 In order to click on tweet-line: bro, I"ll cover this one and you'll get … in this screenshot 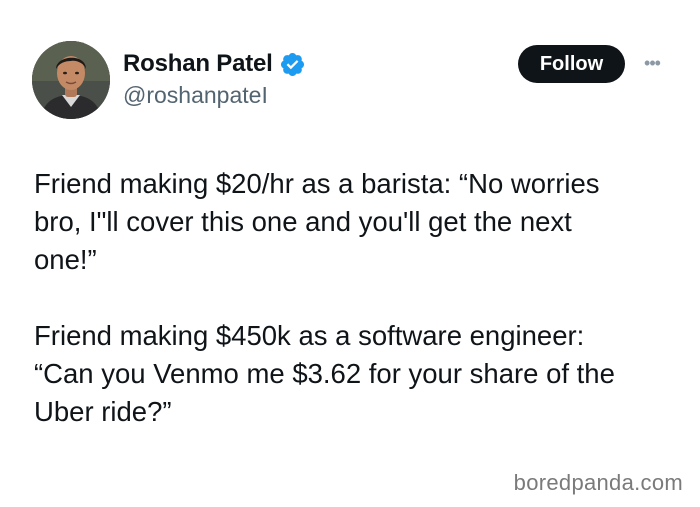, I will do `click(303, 221)`.